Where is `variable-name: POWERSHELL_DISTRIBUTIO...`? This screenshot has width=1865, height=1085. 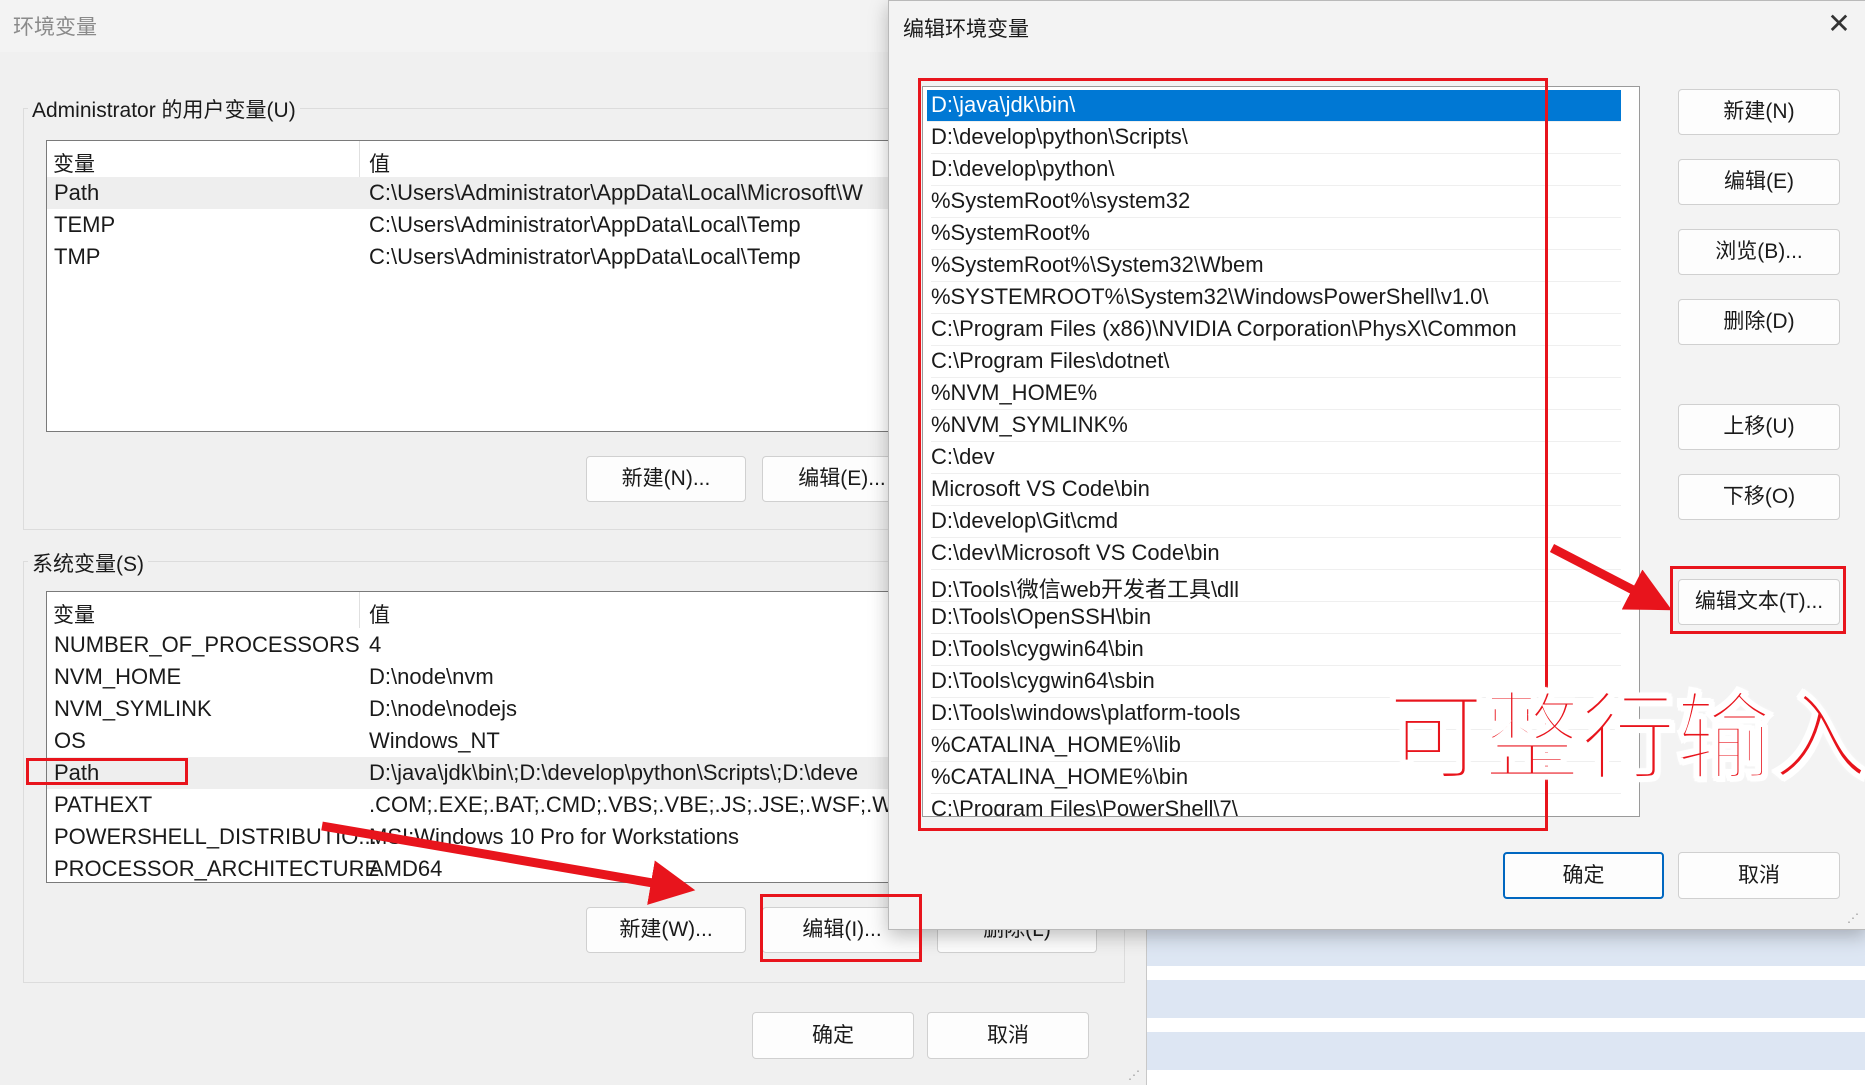 variable-name: POWERSHELL_DISTRIBUTIO... is located at coordinates (215, 836).